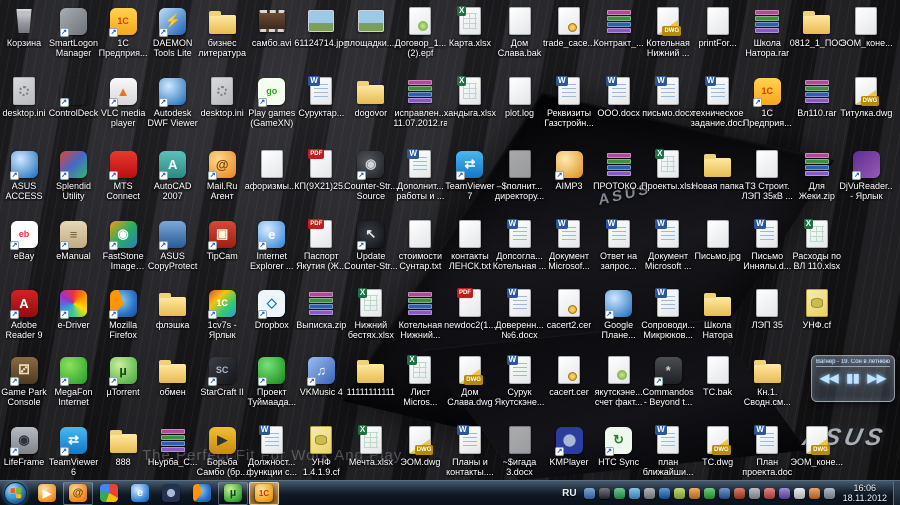  What do you see at coordinates (754, 493) in the screenshot?
I see `display-tray-icon` at bounding box center [754, 493].